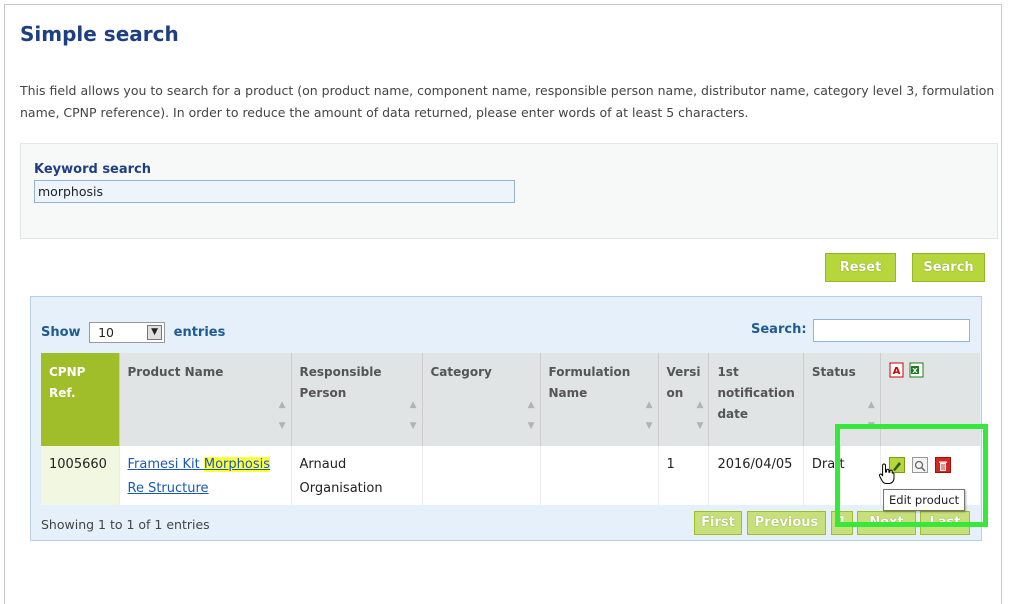 This screenshot has height=604, width=1011. I want to click on column-header-formulation-name: Formulation Name ▲ ▼, so click(599, 399).